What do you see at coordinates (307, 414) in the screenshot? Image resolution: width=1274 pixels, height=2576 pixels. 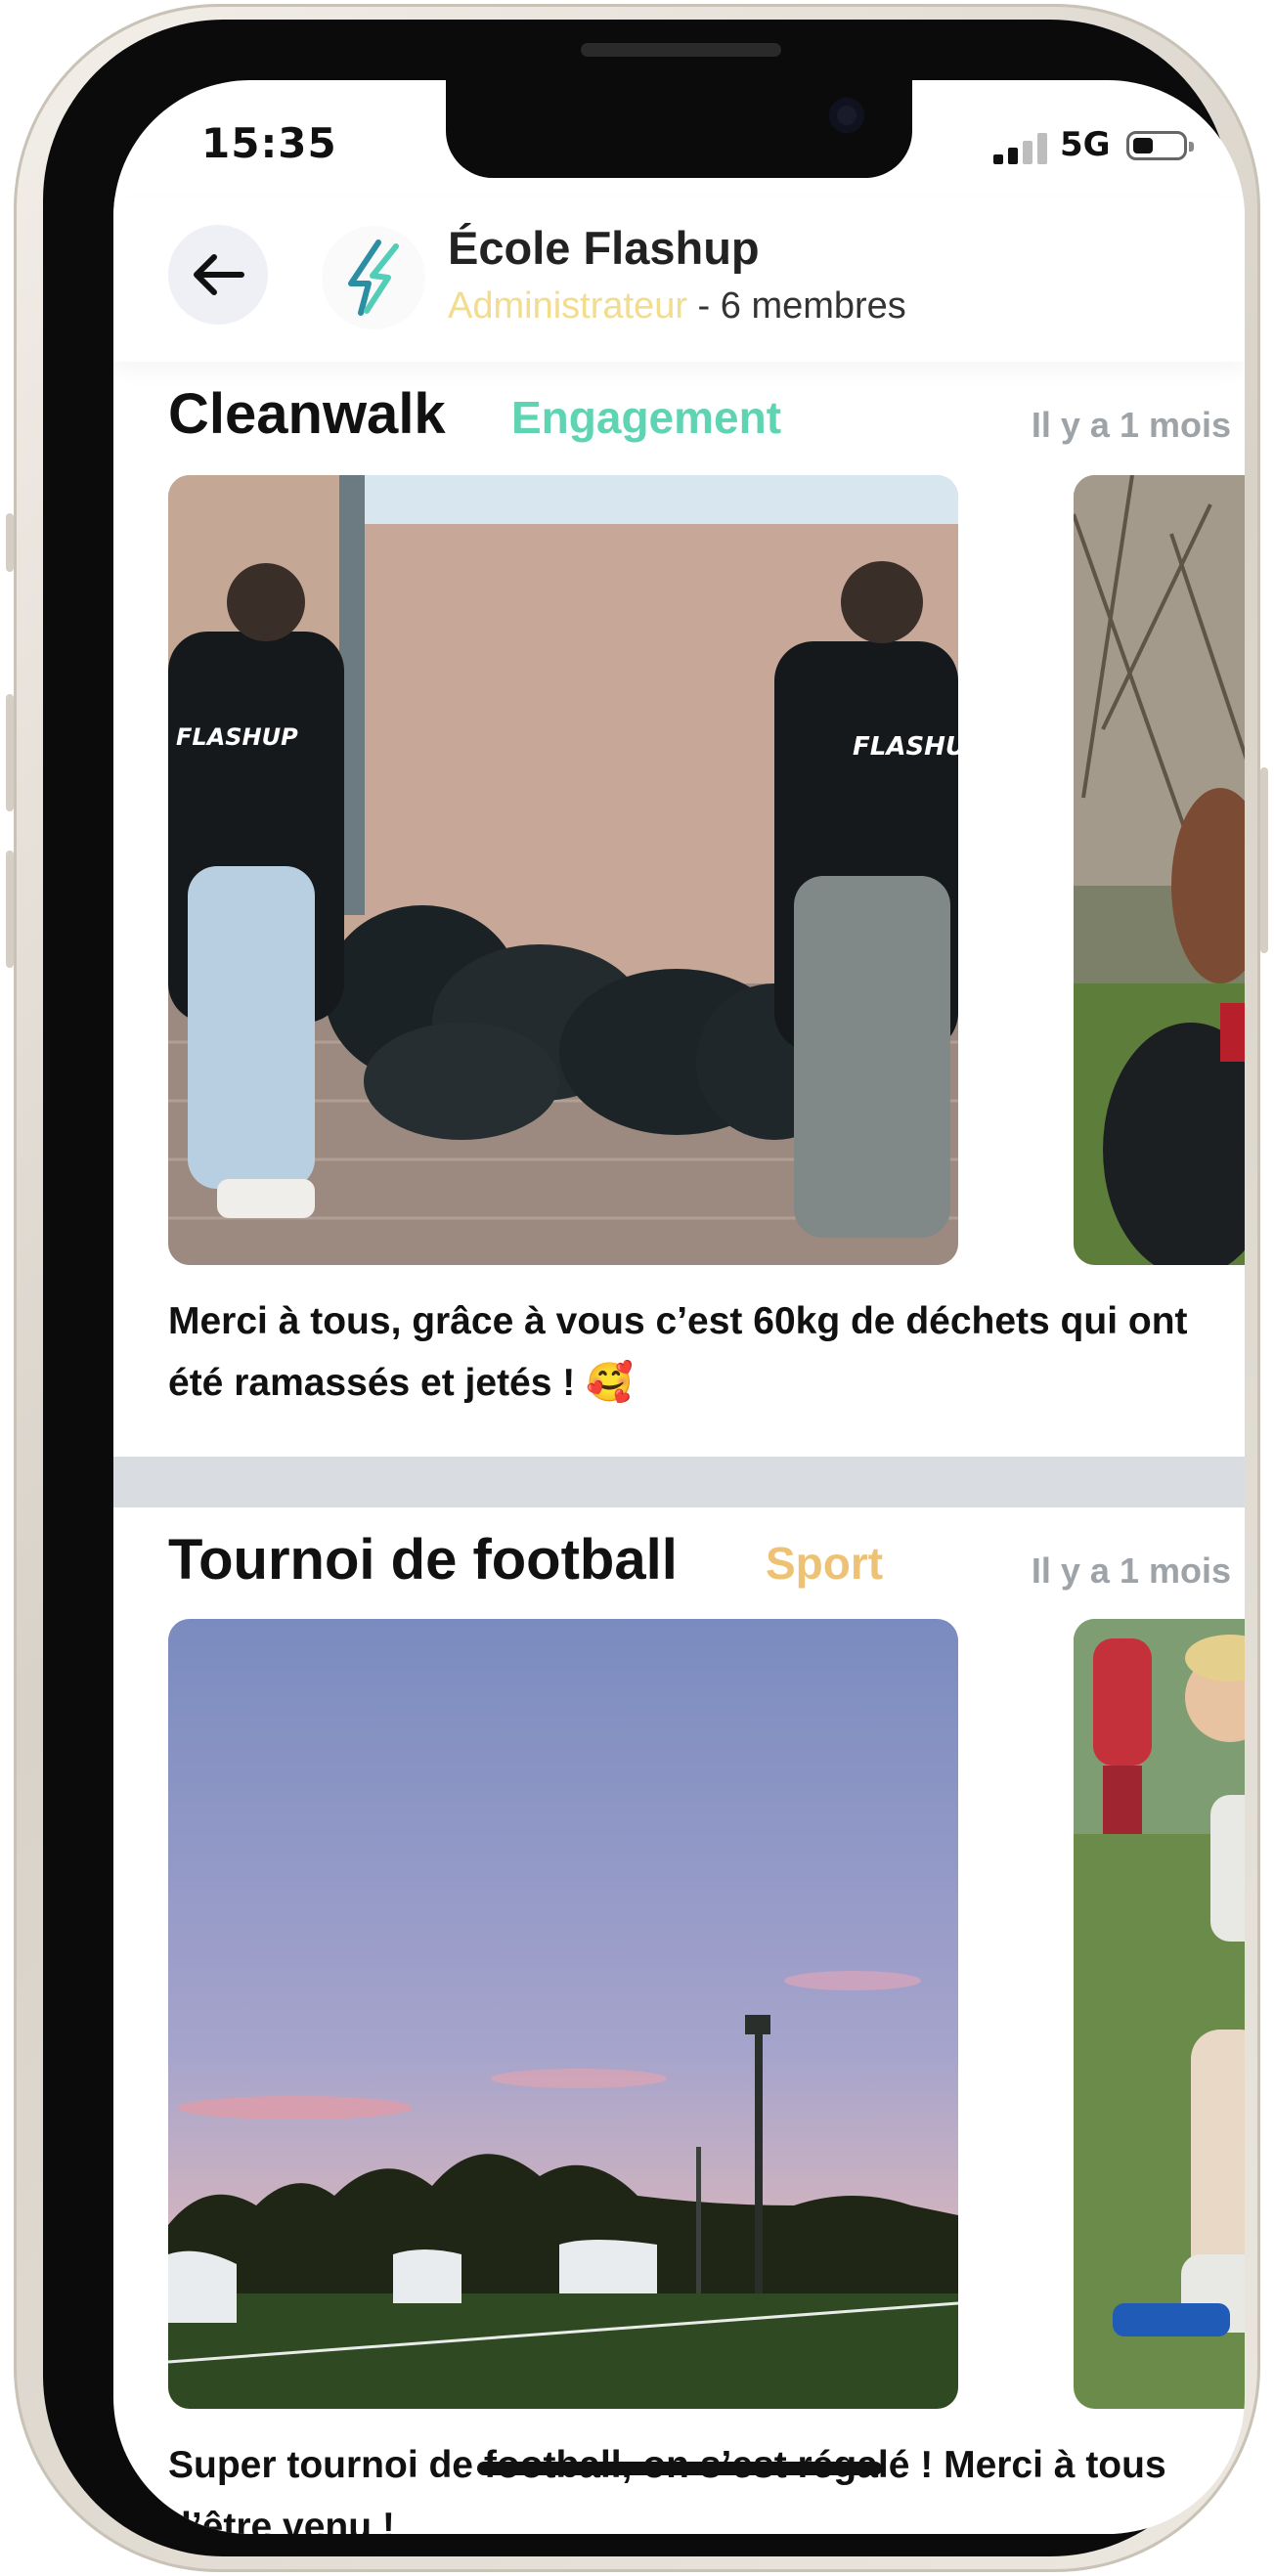 I see `post-title: Cleanwalk` at bounding box center [307, 414].